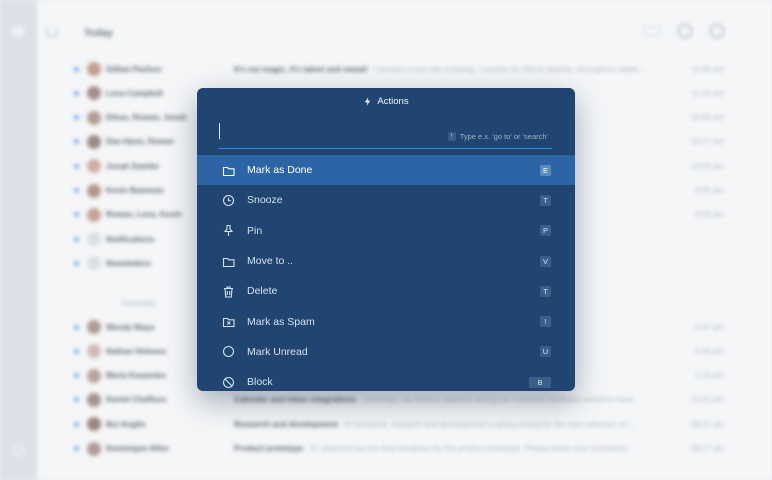  I want to click on action-item-snooze: Snooze T, so click(386, 200).